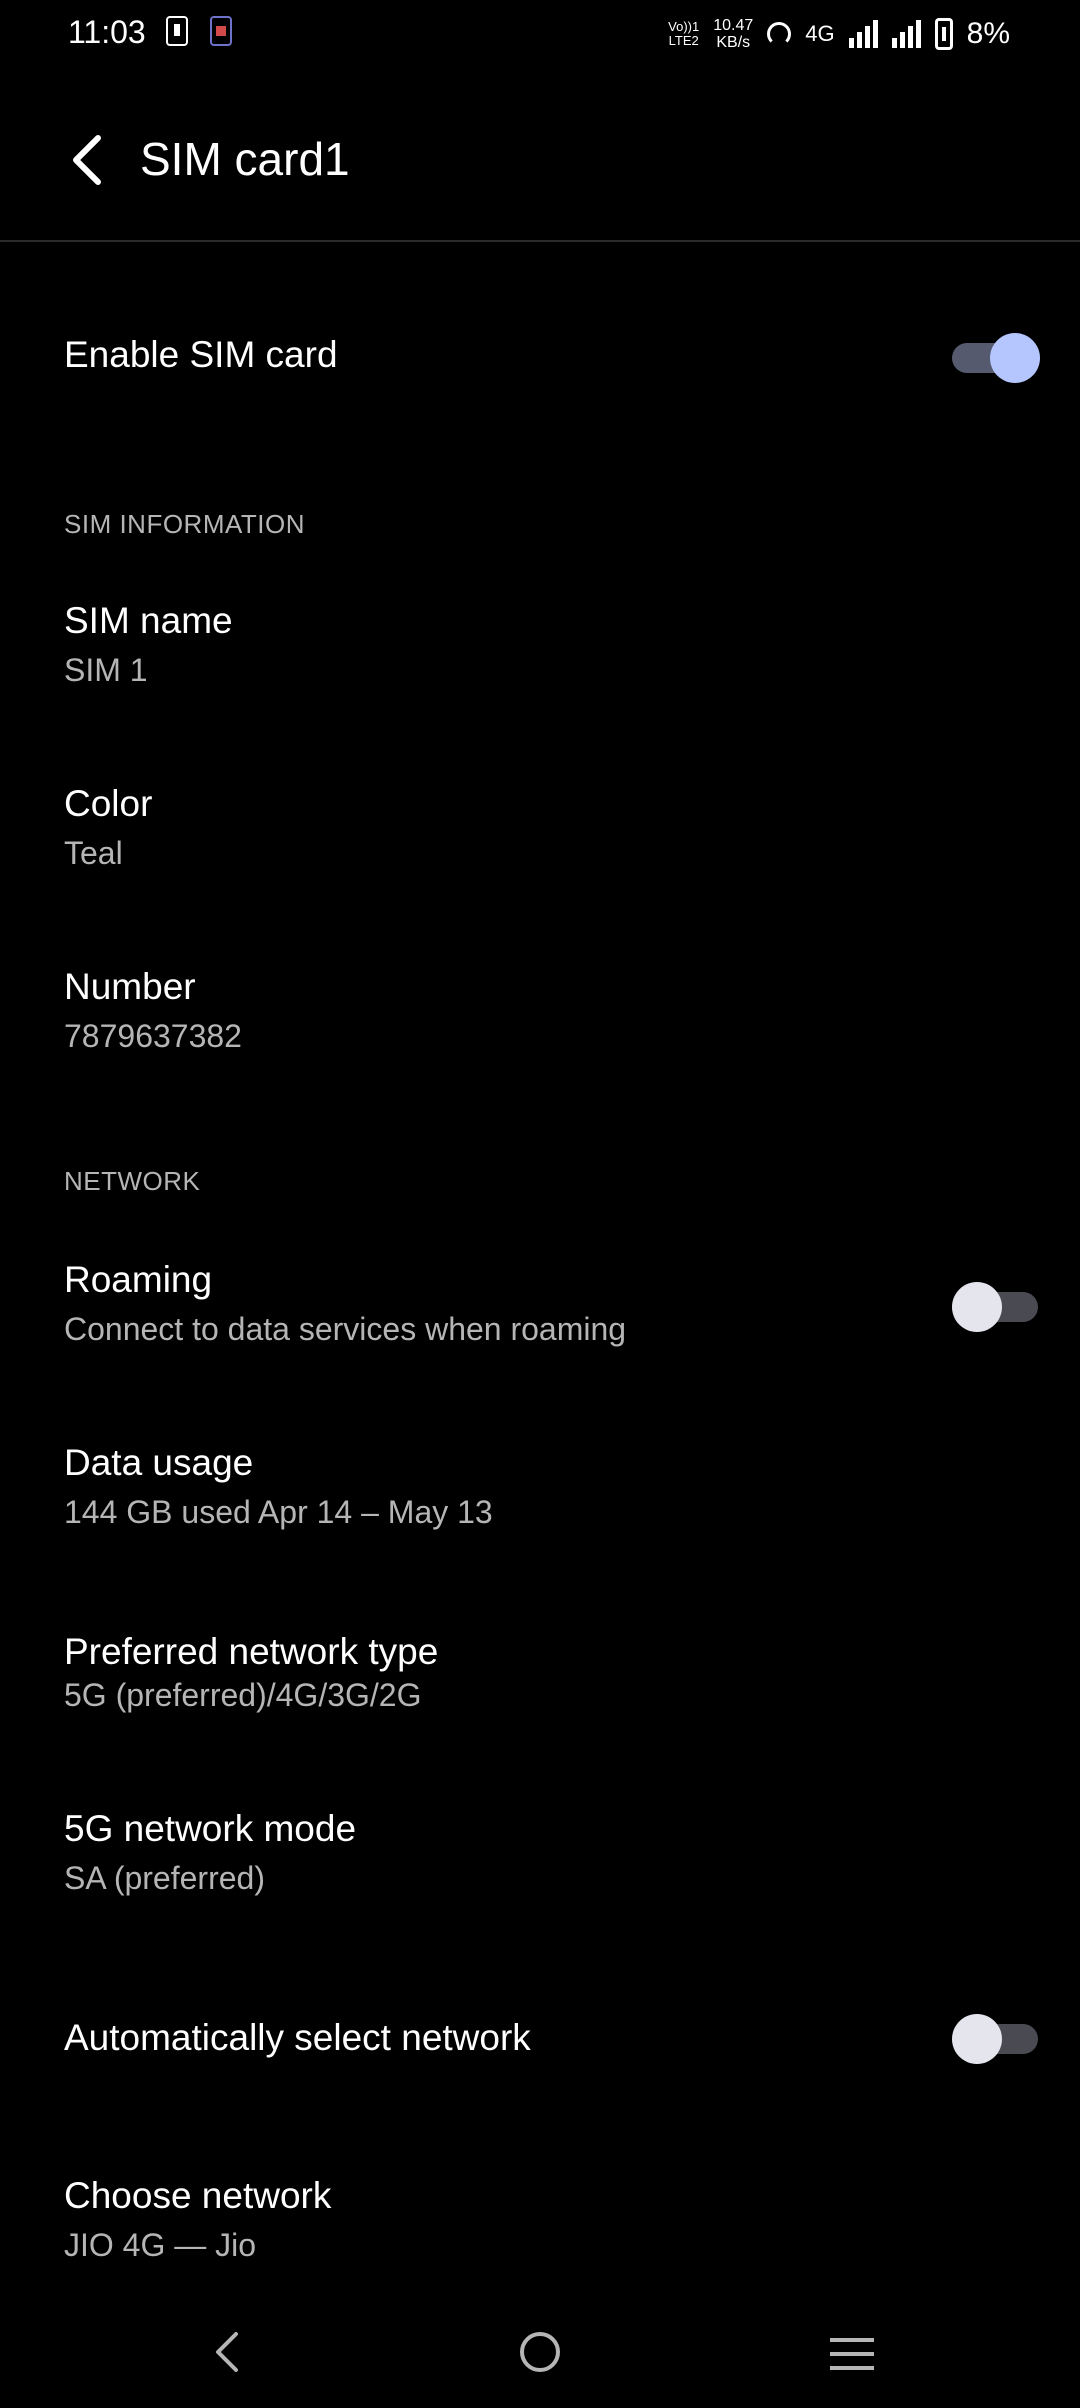 The image size is (1080, 2408). Describe the element at coordinates (153, 1036) in the screenshot. I see `number-value: 7879637382` at that location.